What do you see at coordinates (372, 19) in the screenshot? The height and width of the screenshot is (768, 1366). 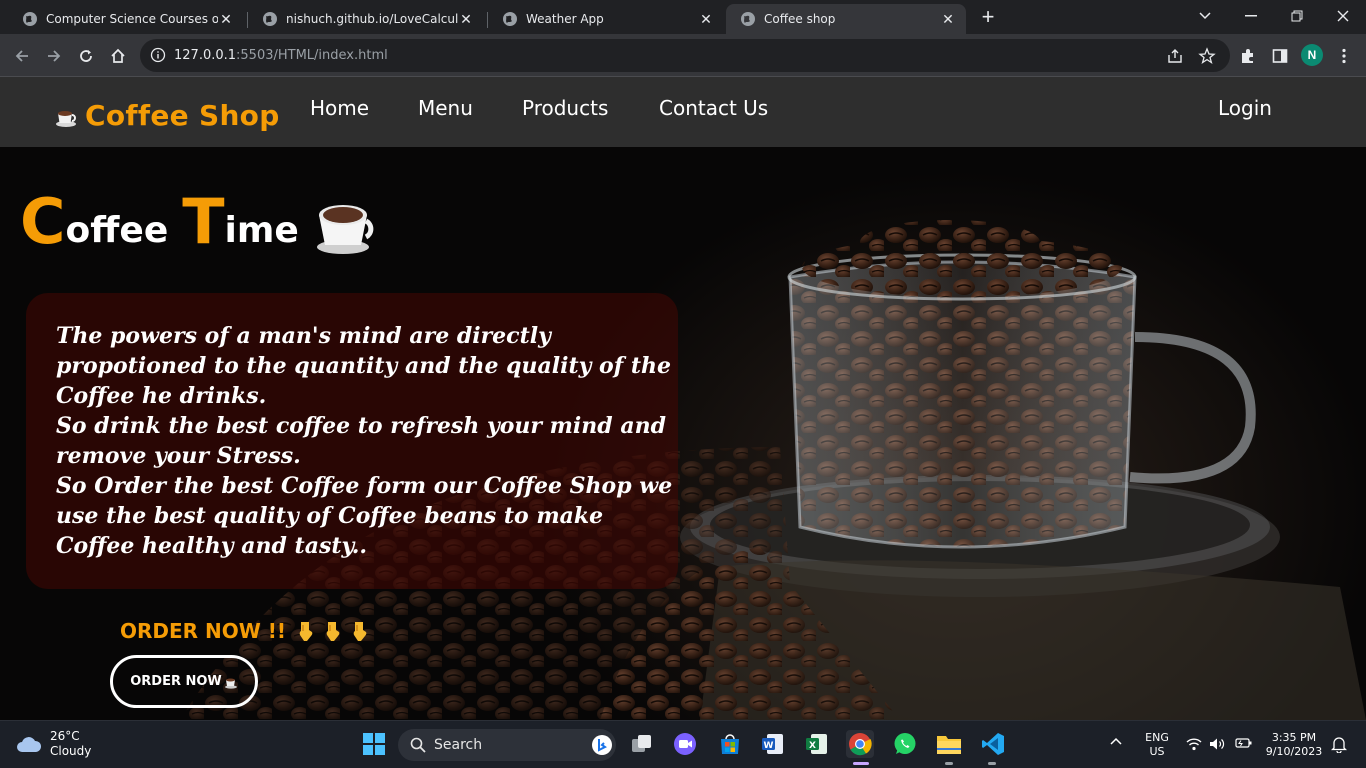 I see `tab-title: nishuch.github.io/LoveCalculator` at bounding box center [372, 19].